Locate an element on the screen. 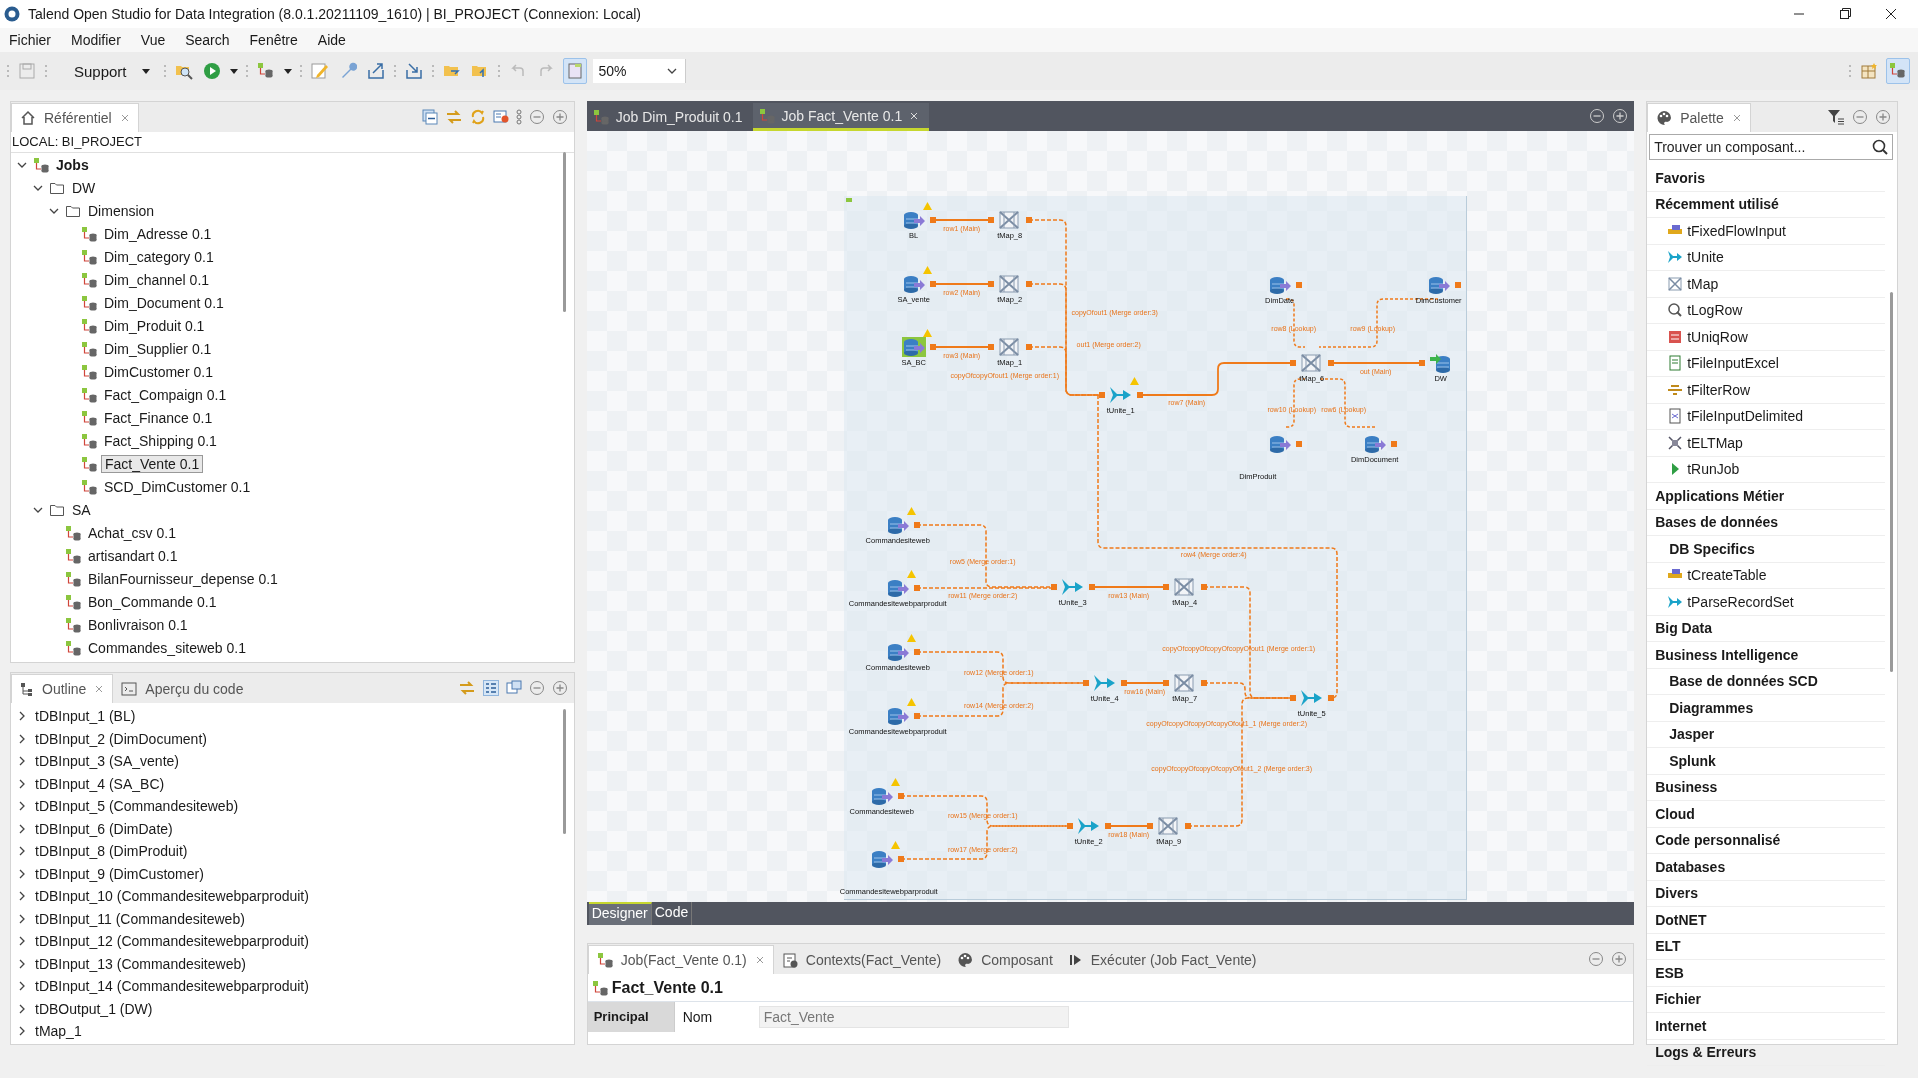  tree-item: Fact_Compaign 0.1 is located at coordinates (165, 394).